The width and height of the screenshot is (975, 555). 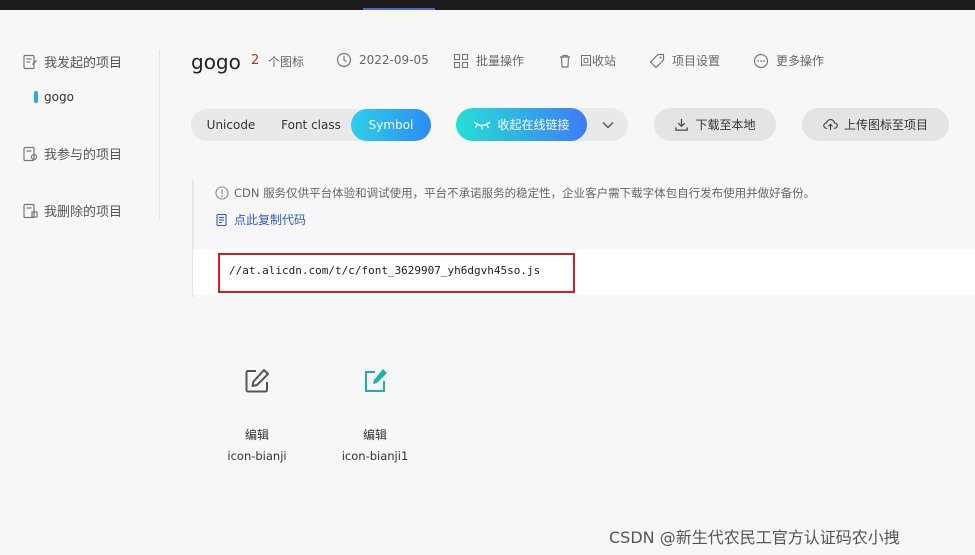 What do you see at coordinates (657, 60) in the screenshot?
I see `tag-icon` at bounding box center [657, 60].